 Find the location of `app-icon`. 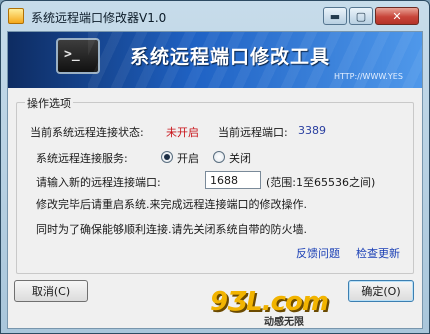

app-icon is located at coordinates (16, 16).